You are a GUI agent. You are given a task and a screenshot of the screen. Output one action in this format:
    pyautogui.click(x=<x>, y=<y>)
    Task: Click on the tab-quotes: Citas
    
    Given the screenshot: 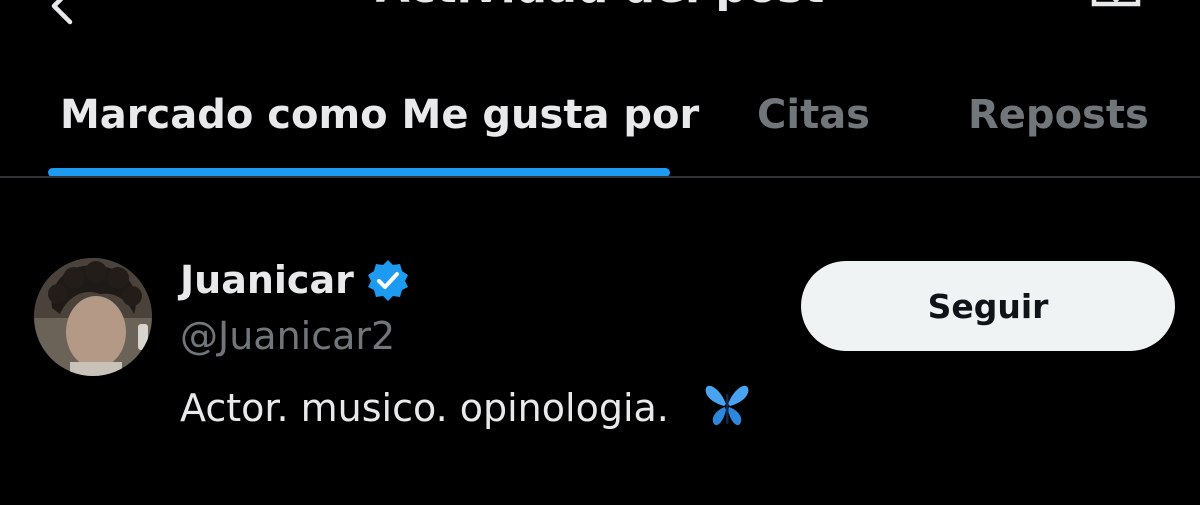 What is the action you would take?
    pyautogui.click(x=813, y=115)
    